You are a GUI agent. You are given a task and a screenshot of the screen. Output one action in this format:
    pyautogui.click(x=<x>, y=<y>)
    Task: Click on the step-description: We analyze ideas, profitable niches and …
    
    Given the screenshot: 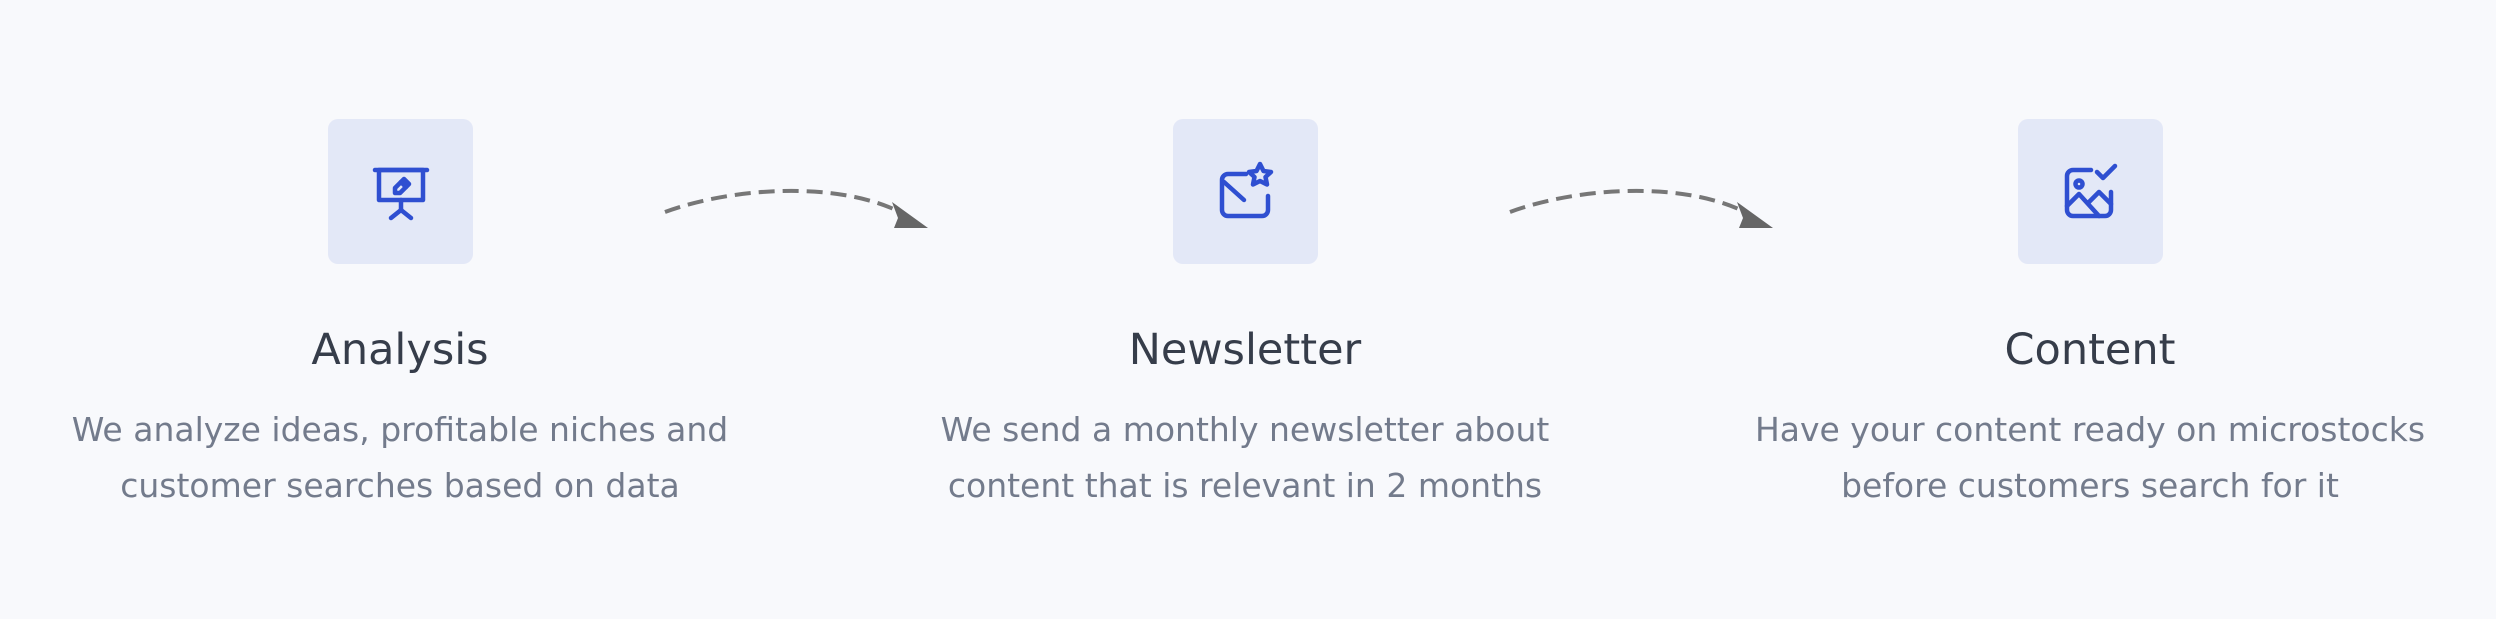 What is the action you would take?
    pyautogui.click(x=400, y=457)
    